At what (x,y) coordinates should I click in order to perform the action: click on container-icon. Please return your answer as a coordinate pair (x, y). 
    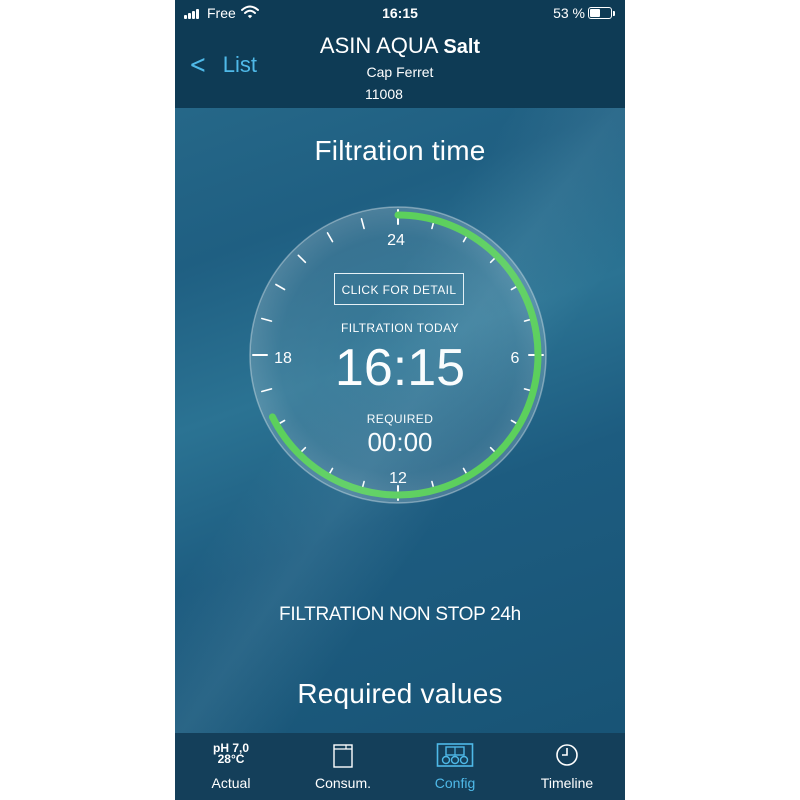
    Looking at the image, I should click on (343, 756).